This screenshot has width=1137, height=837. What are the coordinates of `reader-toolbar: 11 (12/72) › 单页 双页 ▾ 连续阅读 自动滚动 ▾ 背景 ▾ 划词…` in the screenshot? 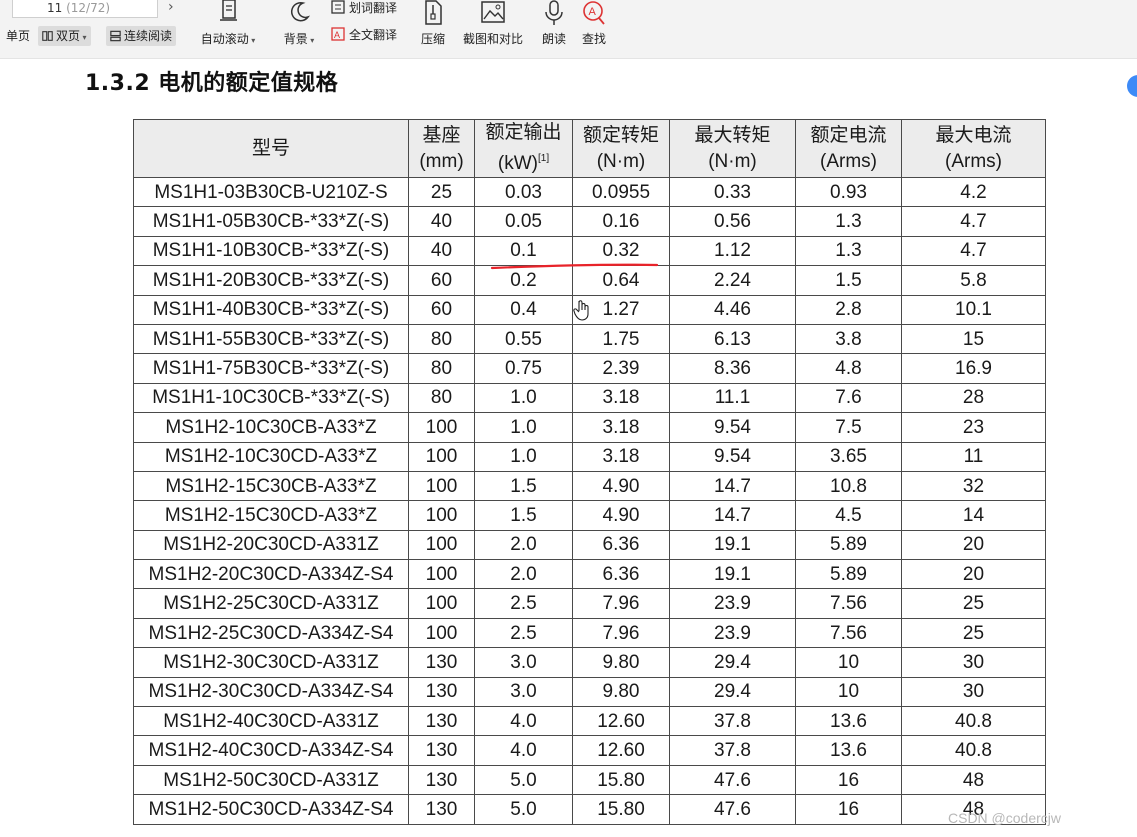 It's located at (568, 29).